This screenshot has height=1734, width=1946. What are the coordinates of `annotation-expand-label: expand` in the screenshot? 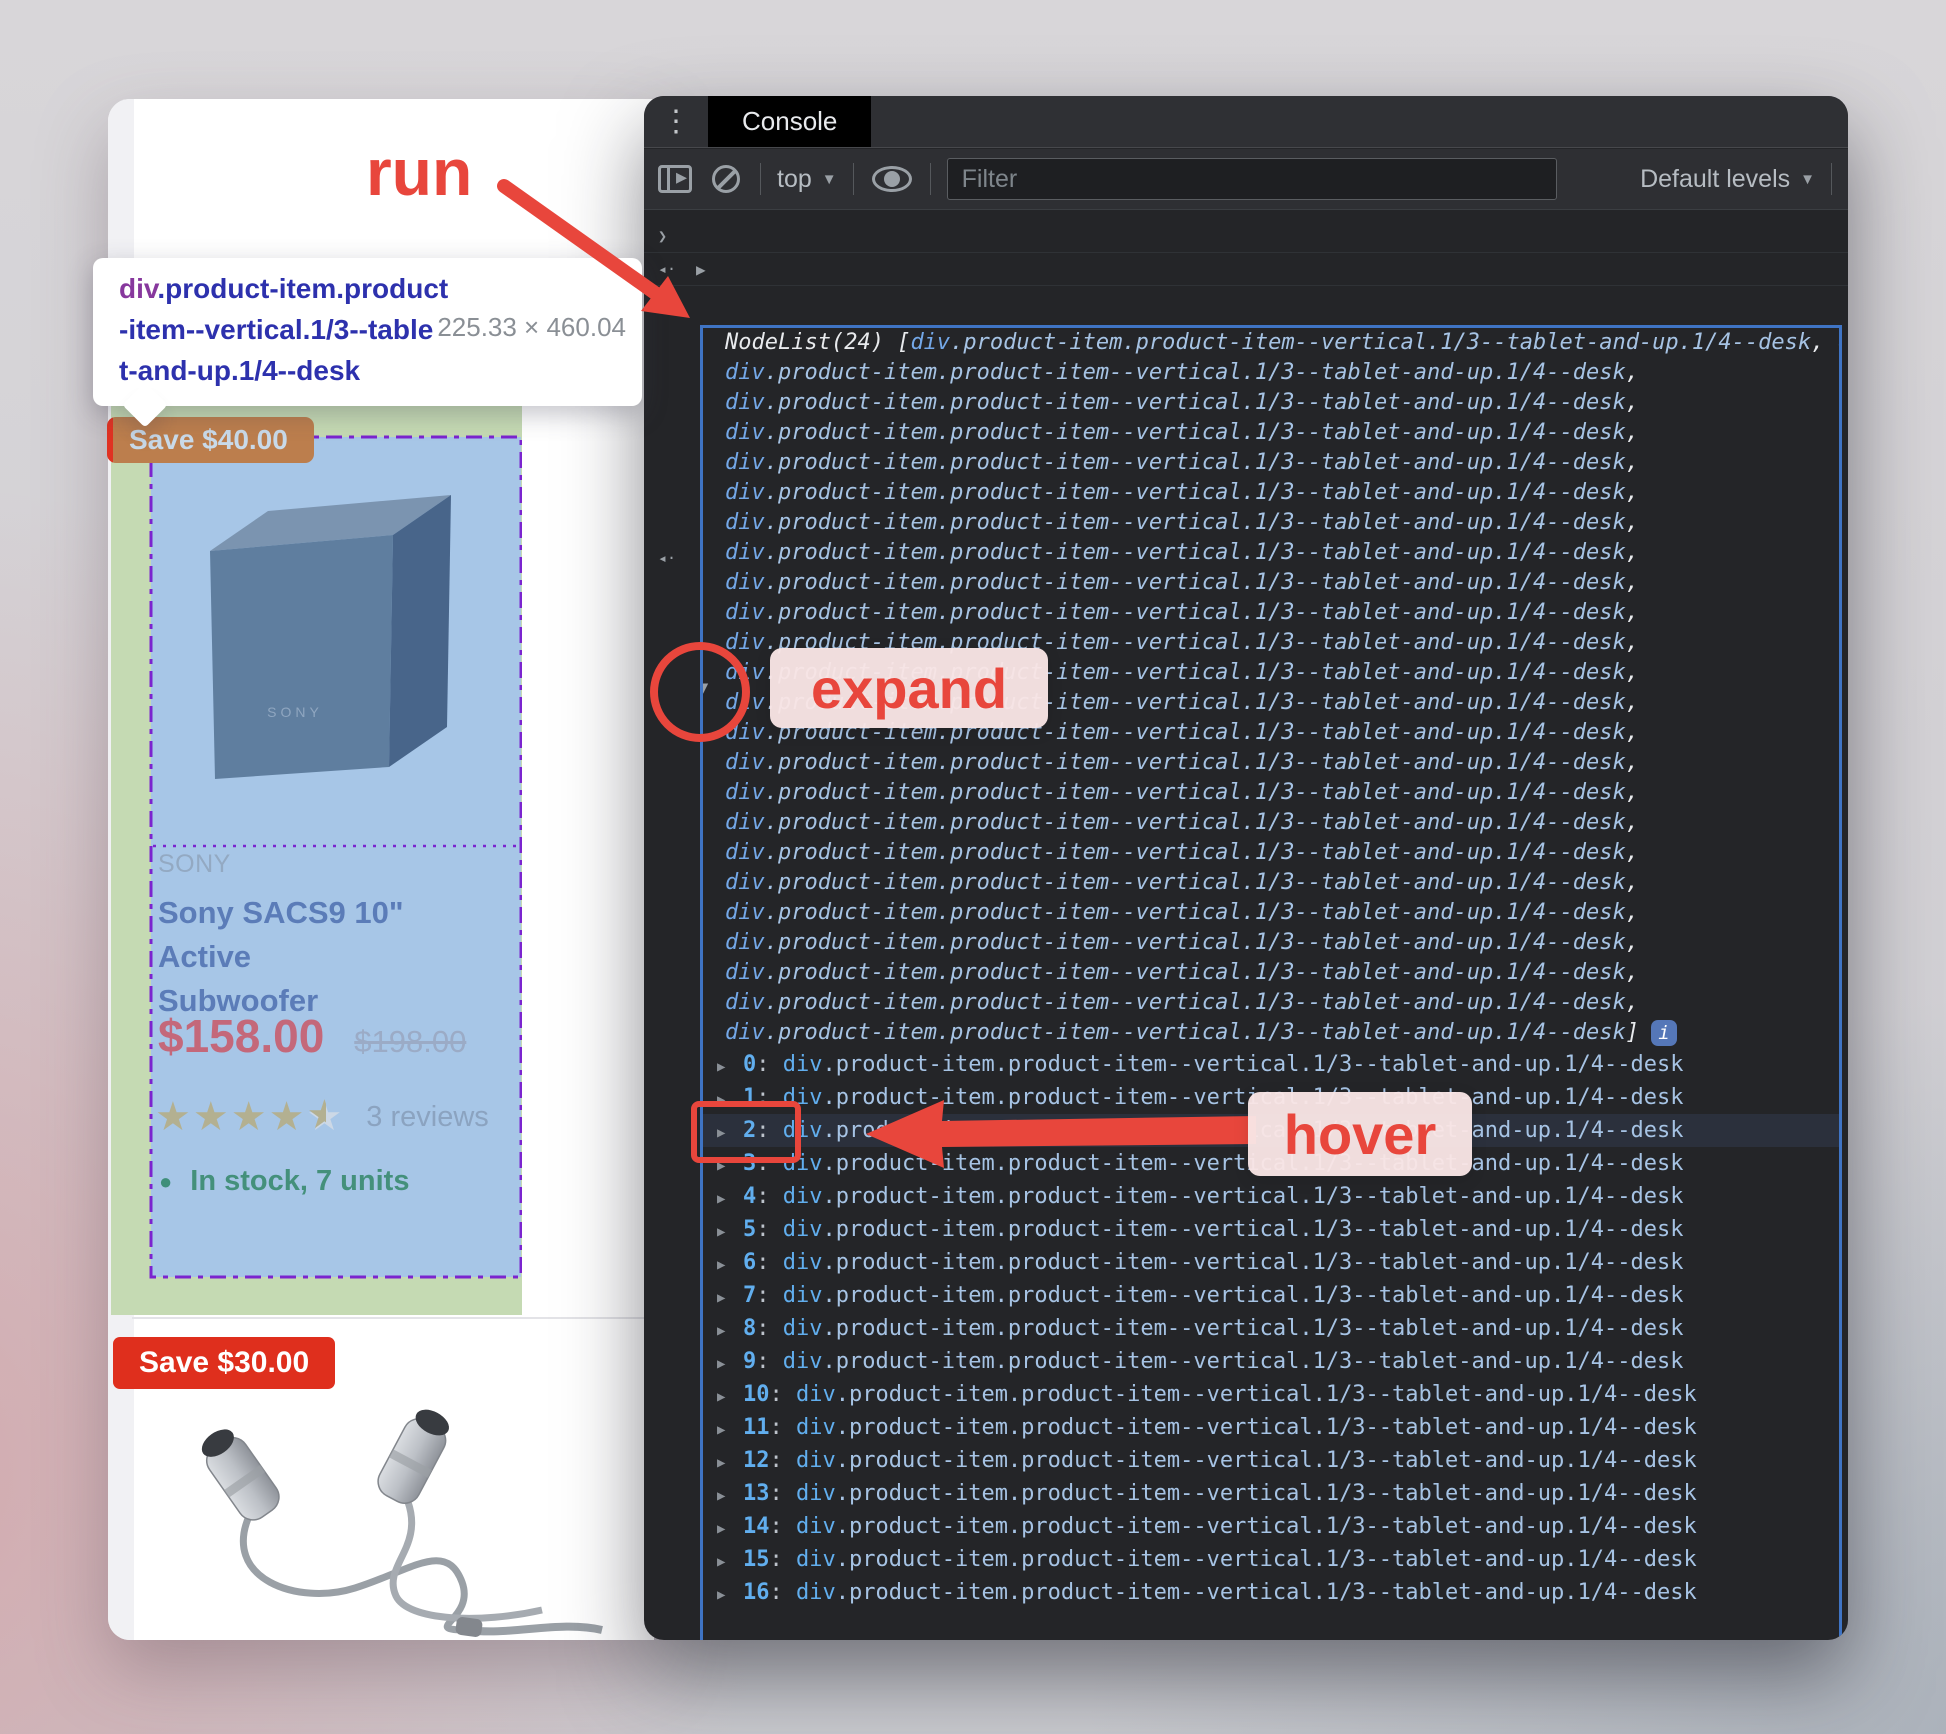 It's located at (909, 688).